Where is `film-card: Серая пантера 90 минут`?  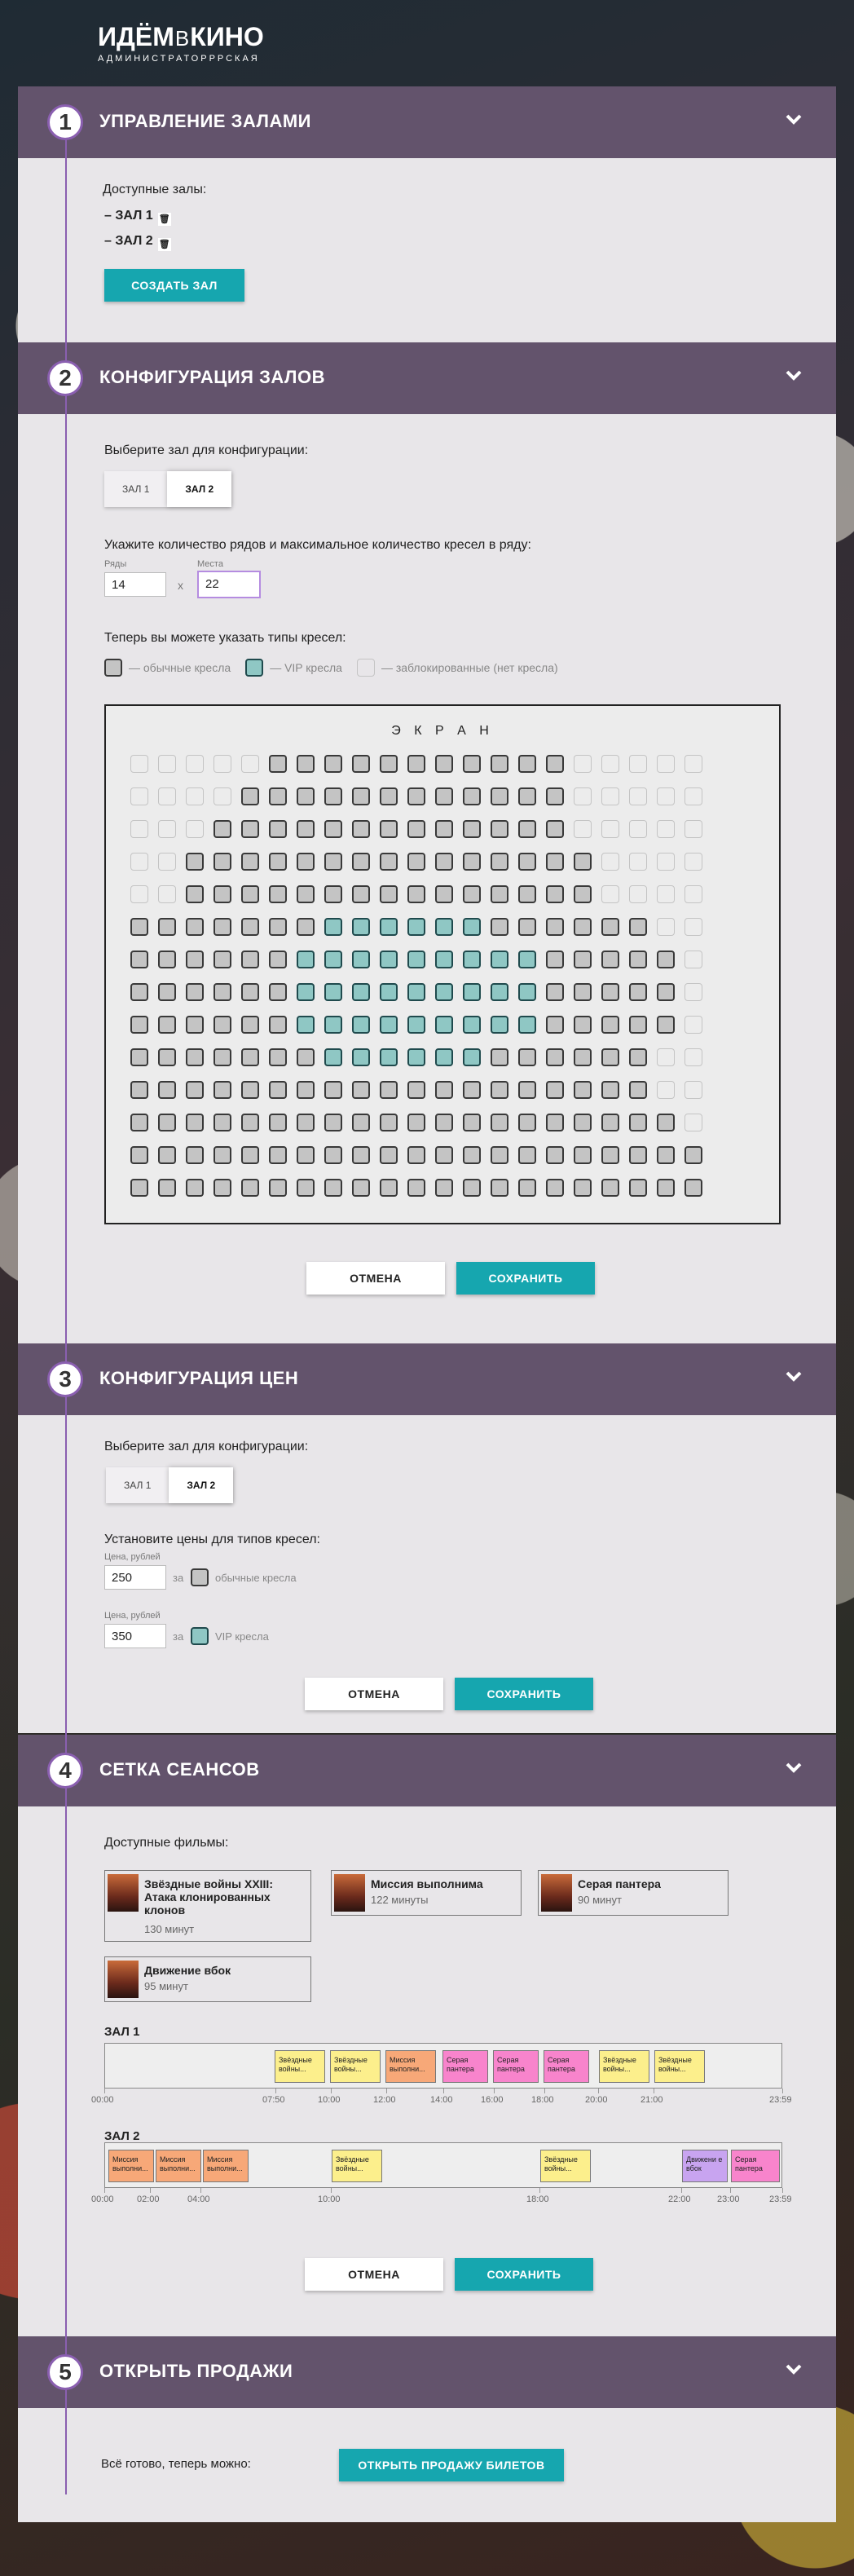
film-card: Серая пантера 90 минут is located at coordinates (634, 1893).